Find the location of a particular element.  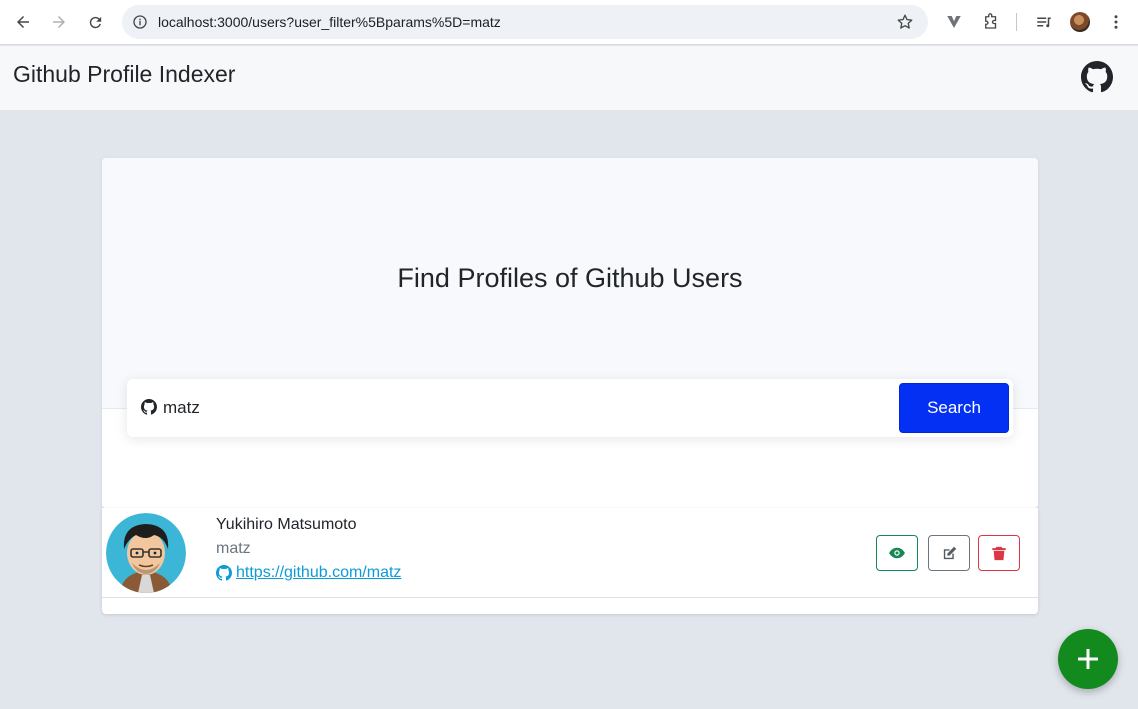

extension-v-icon is located at coordinates (954, 22).